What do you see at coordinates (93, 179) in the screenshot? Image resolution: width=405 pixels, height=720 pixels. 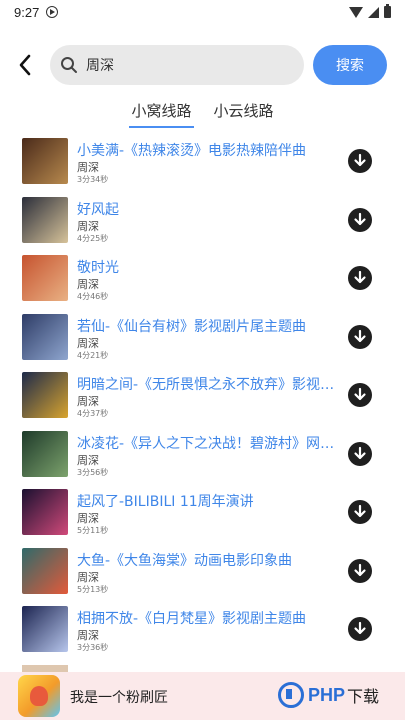 I see `song-duration: 3分34秒` at bounding box center [93, 179].